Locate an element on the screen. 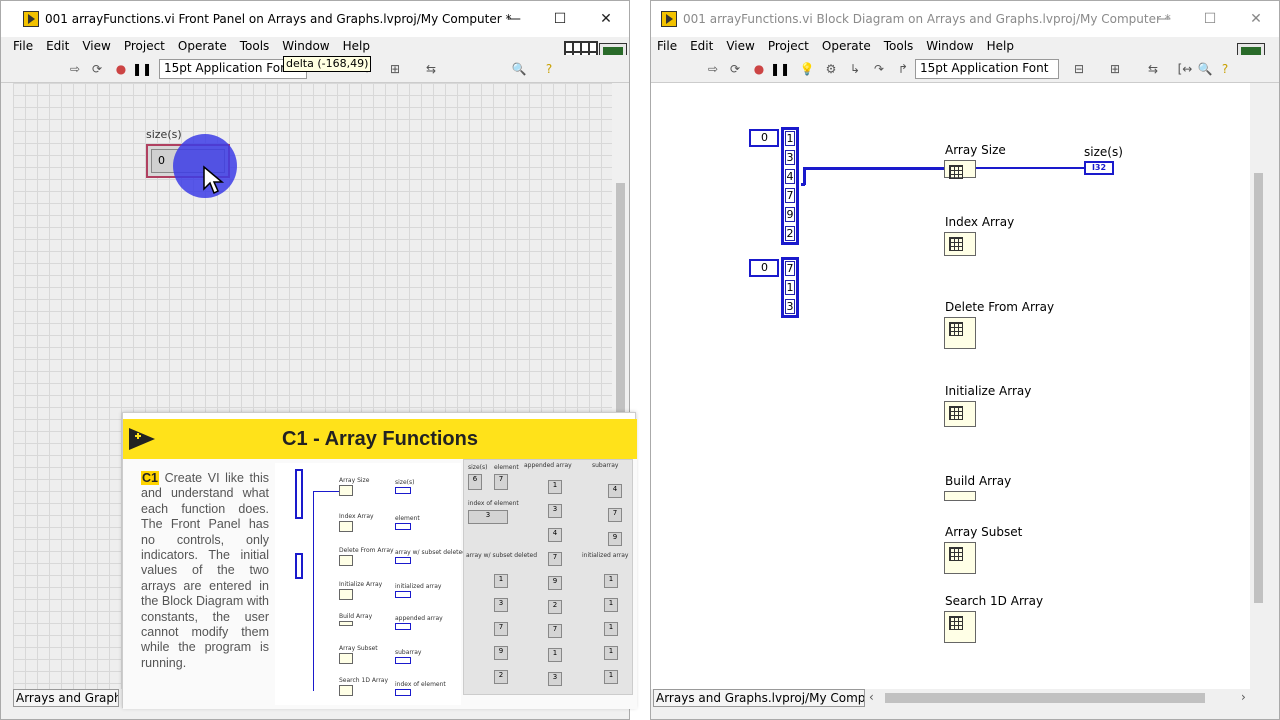 This screenshot has height=720, width=1280. array1-element: 1 is located at coordinates (790, 138).